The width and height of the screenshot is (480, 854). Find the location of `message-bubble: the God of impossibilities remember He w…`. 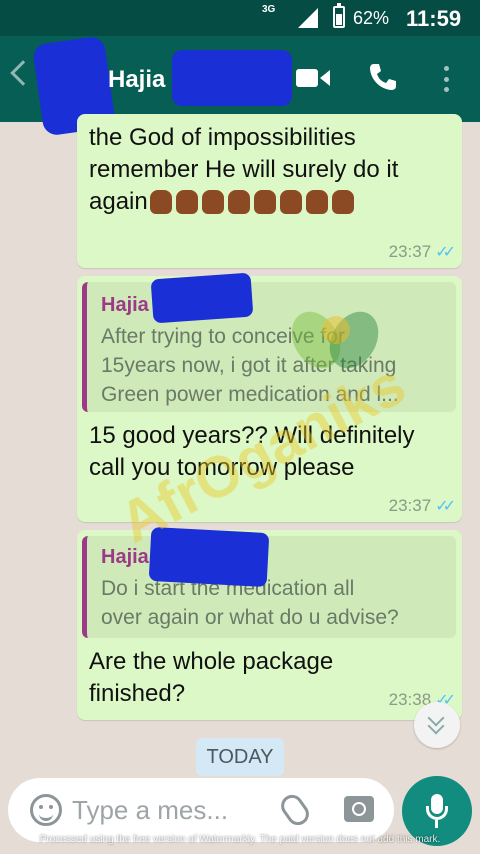

message-bubble: the God of impossibilities remember He w… is located at coordinates (269, 191).